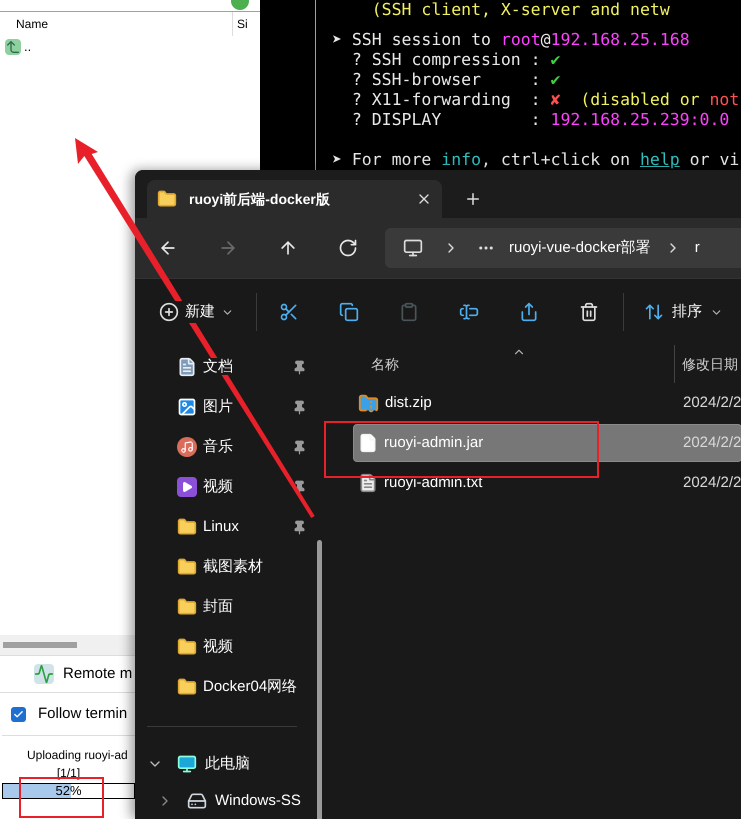 The height and width of the screenshot is (819, 741). Describe the element at coordinates (226, 567) in the screenshot. I see `sidebar-item: 截图素材` at that location.